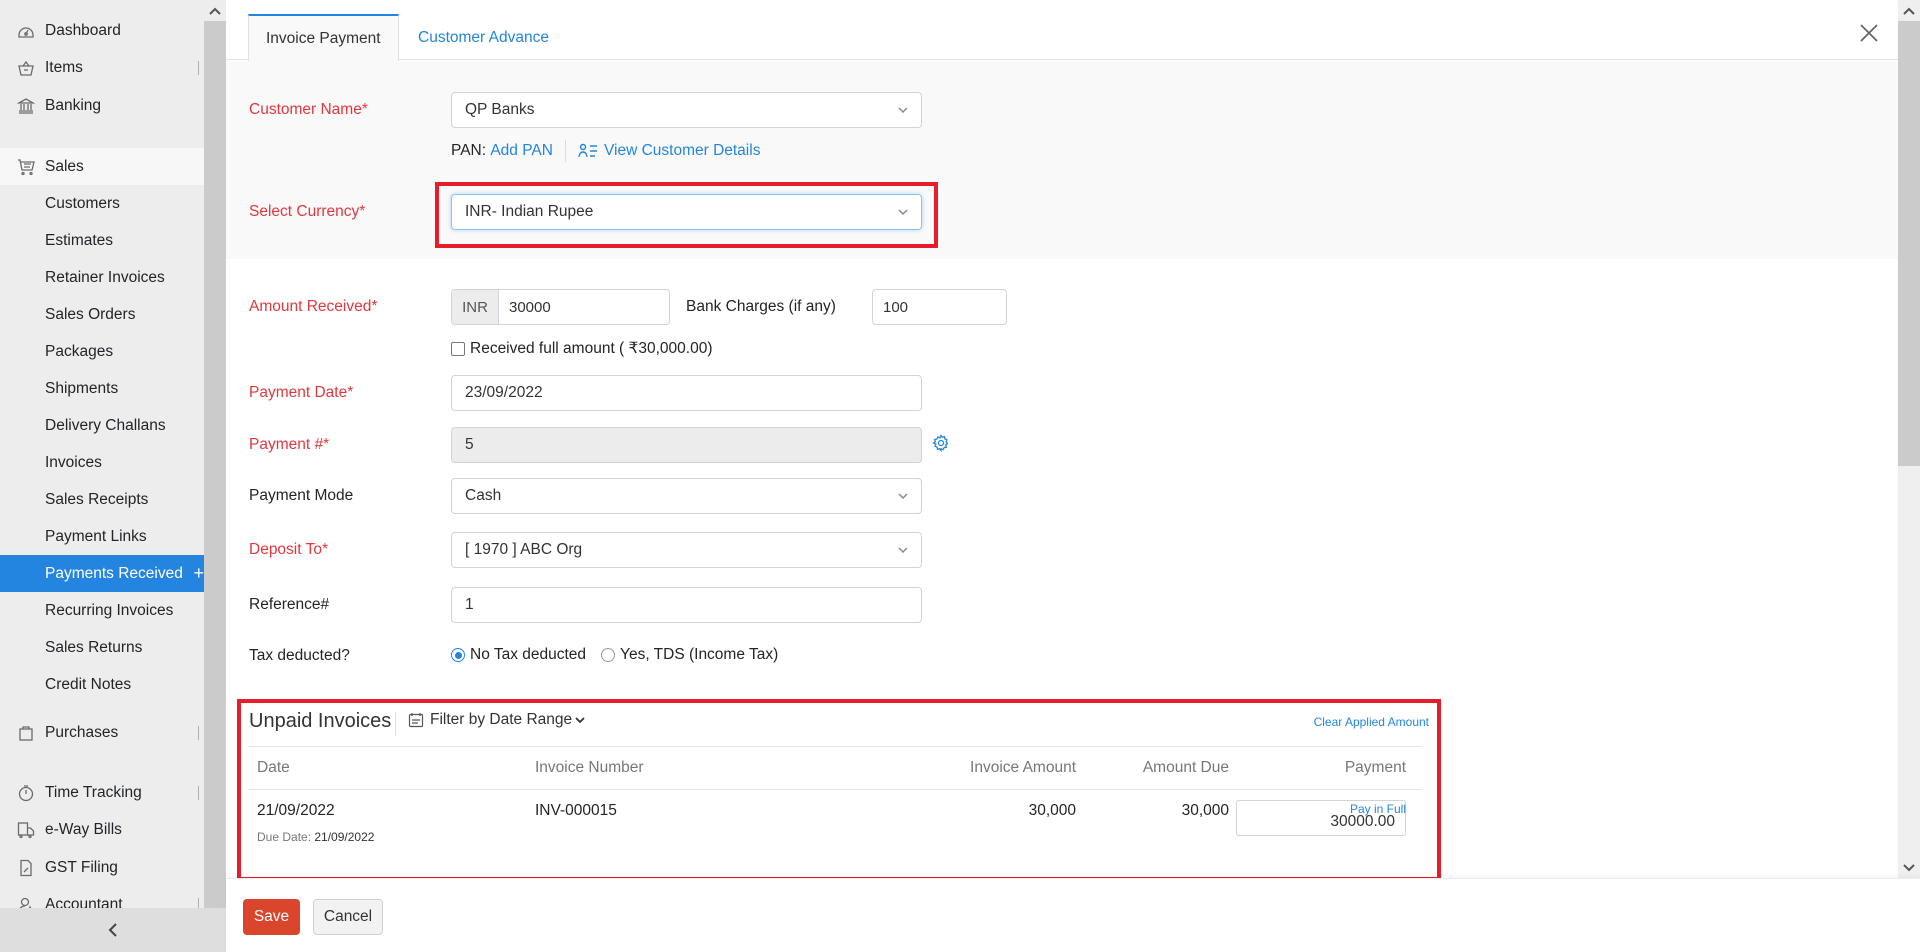  I want to click on no-tax-deducted-option: No Tax deducted, so click(518, 655).